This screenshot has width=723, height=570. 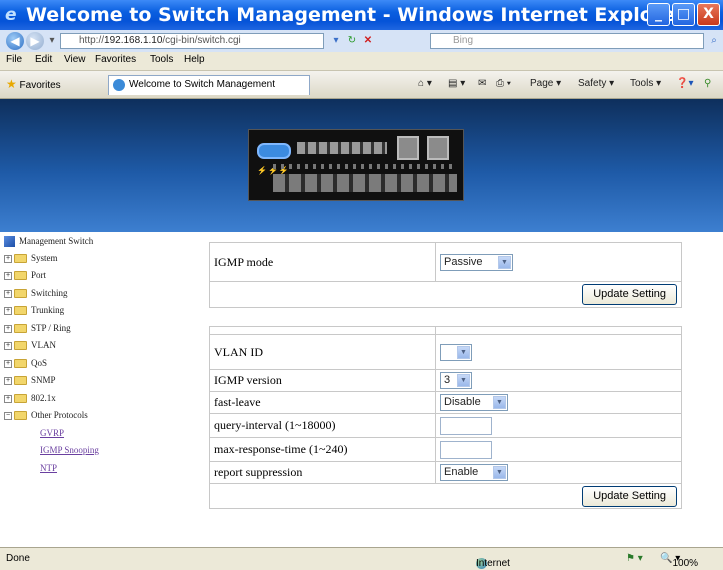 I want to click on menu-view: View, so click(x=75, y=59).